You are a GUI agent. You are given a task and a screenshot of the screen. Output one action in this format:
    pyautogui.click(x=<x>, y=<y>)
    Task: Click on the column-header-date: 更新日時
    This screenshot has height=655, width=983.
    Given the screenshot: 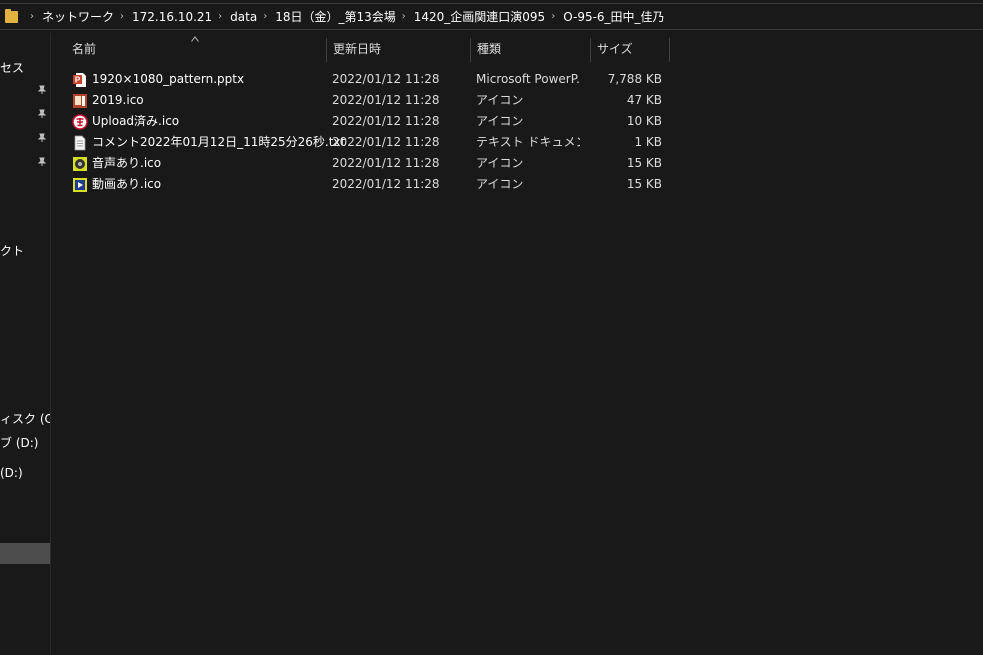 What is the action you would take?
    pyautogui.click(x=357, y=48)
    